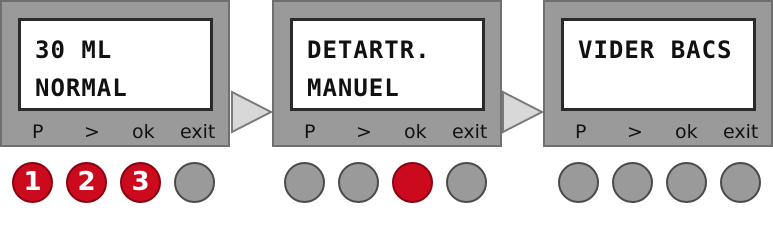  I want to click on button-row-1: 1 2 3, so click(119, 183).